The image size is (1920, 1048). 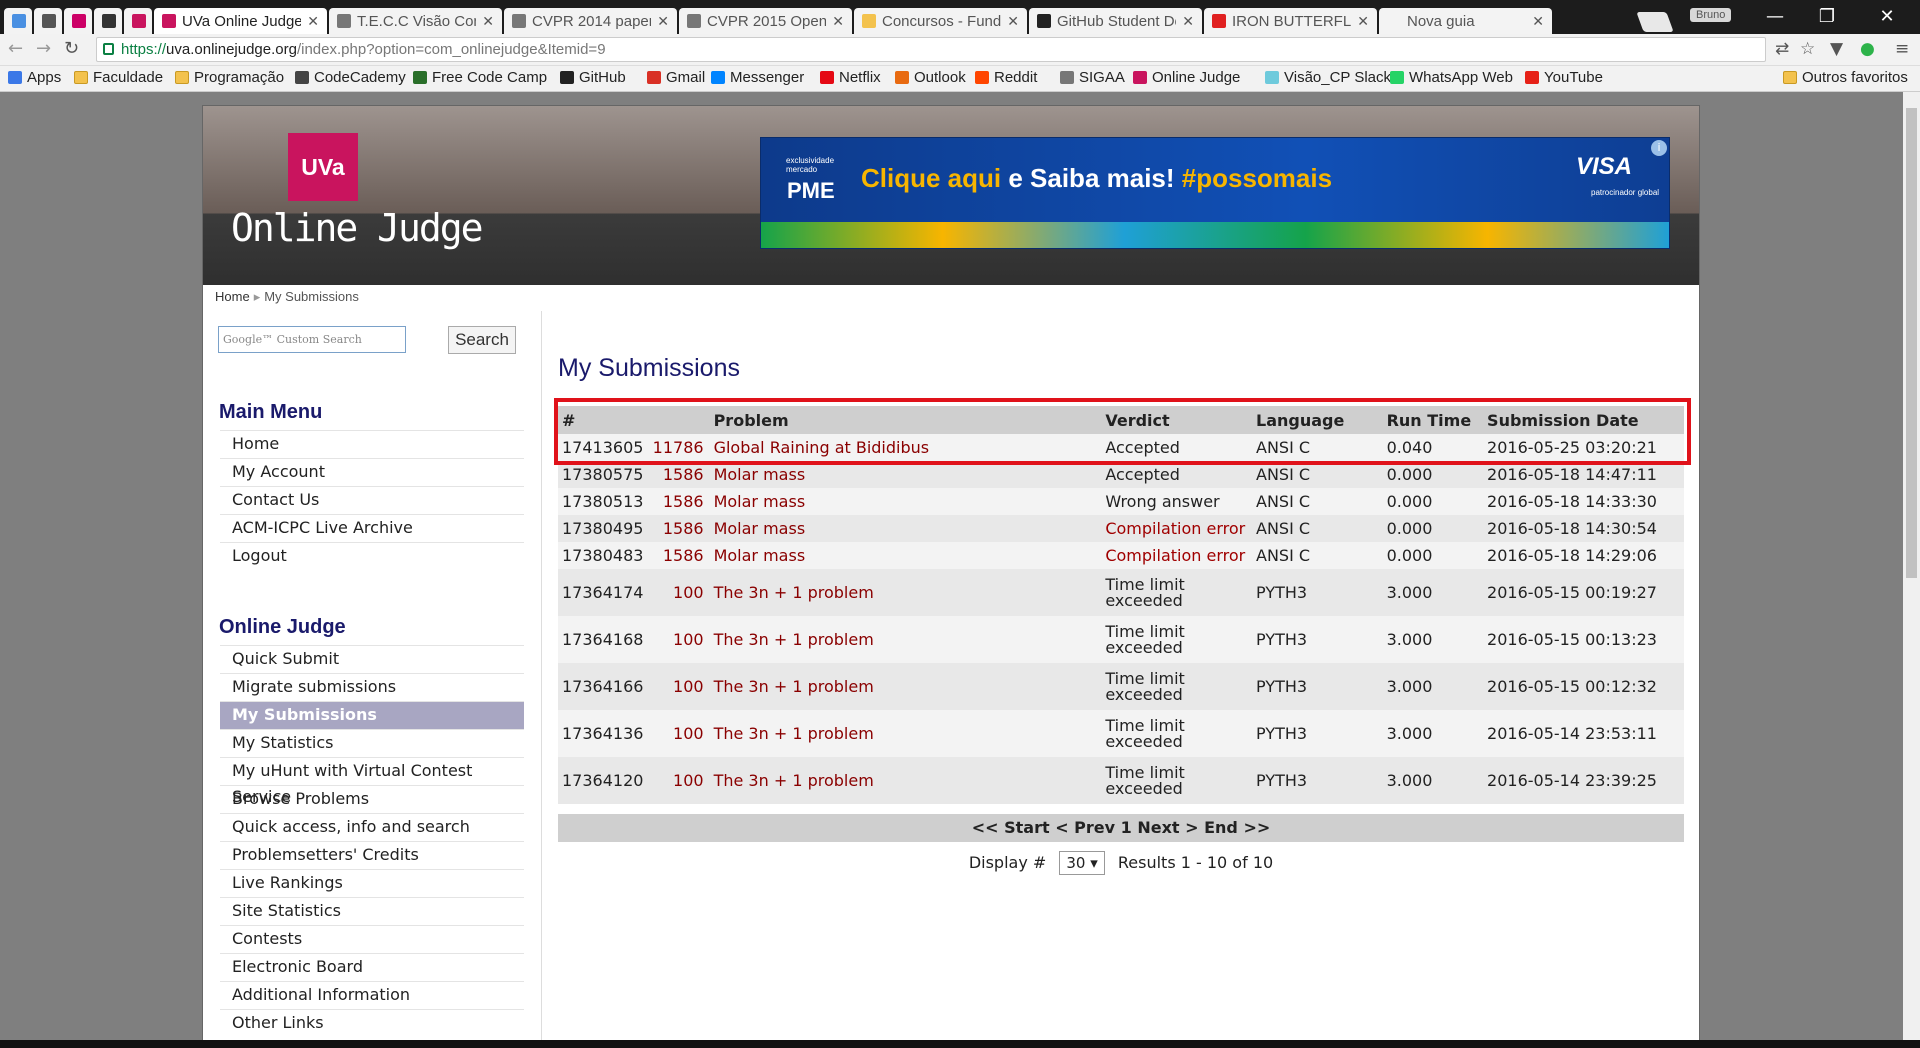 I want to click on extension-icon: ●, so click(x=1867, y=49).